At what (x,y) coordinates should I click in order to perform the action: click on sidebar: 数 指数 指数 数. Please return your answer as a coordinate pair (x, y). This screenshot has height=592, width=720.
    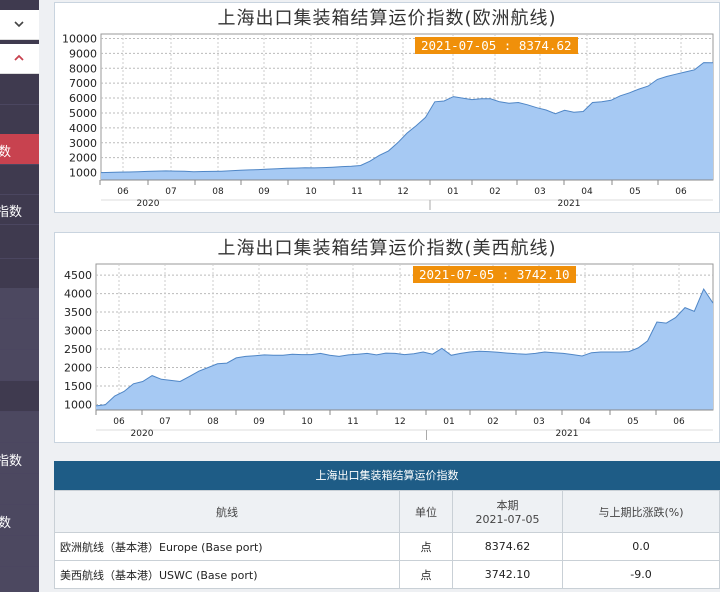
    Looking at the image, I should click on (19, 296).